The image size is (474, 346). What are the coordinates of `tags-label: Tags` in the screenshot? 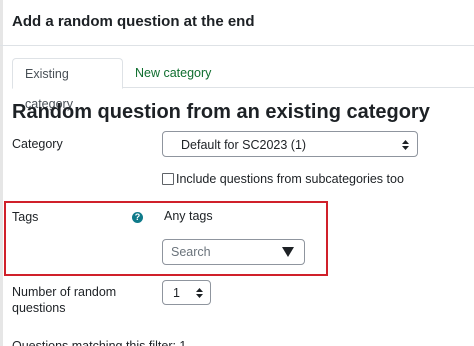 It's located at (25, 217).